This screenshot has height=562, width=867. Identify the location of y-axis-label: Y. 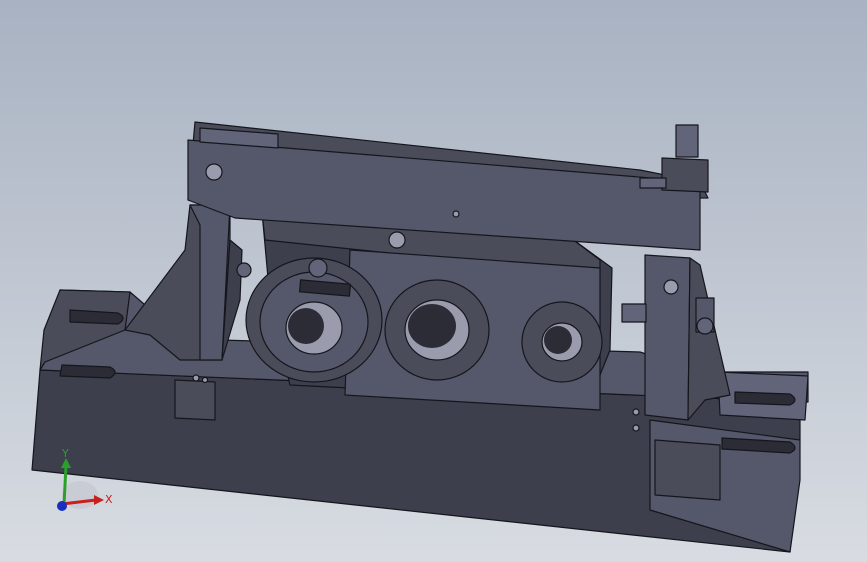
(65, 453).